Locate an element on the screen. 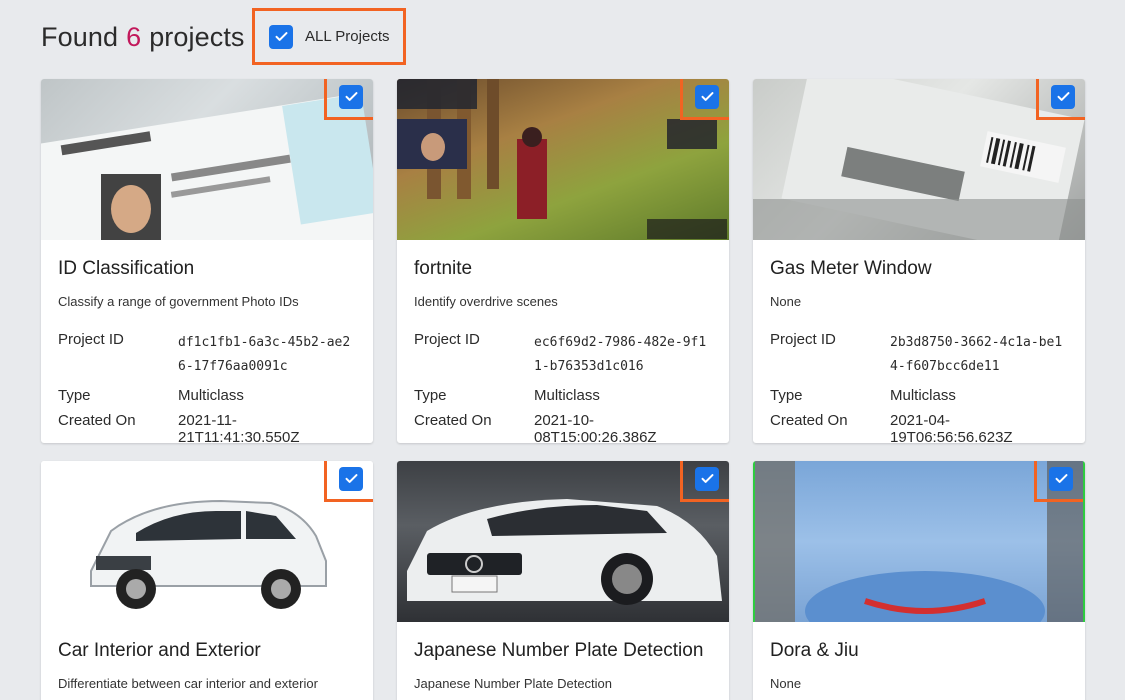 The width and height of the screenshot is (1125, 700). project-title: ID Classification is located at coordinates (126, 268).